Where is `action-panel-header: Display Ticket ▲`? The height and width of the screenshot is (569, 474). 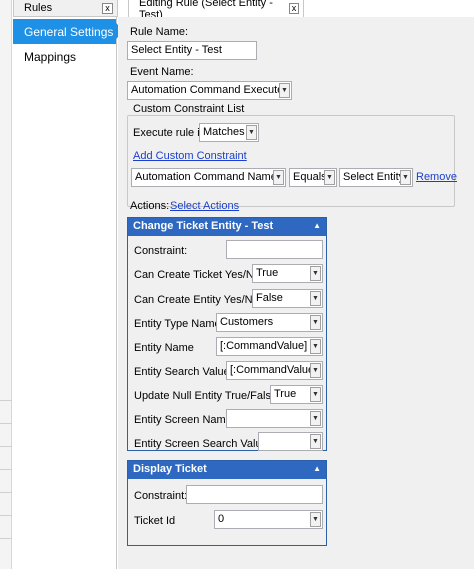 action-panel-header: Display Ticket ▲ is located at coordinates (227, 470).